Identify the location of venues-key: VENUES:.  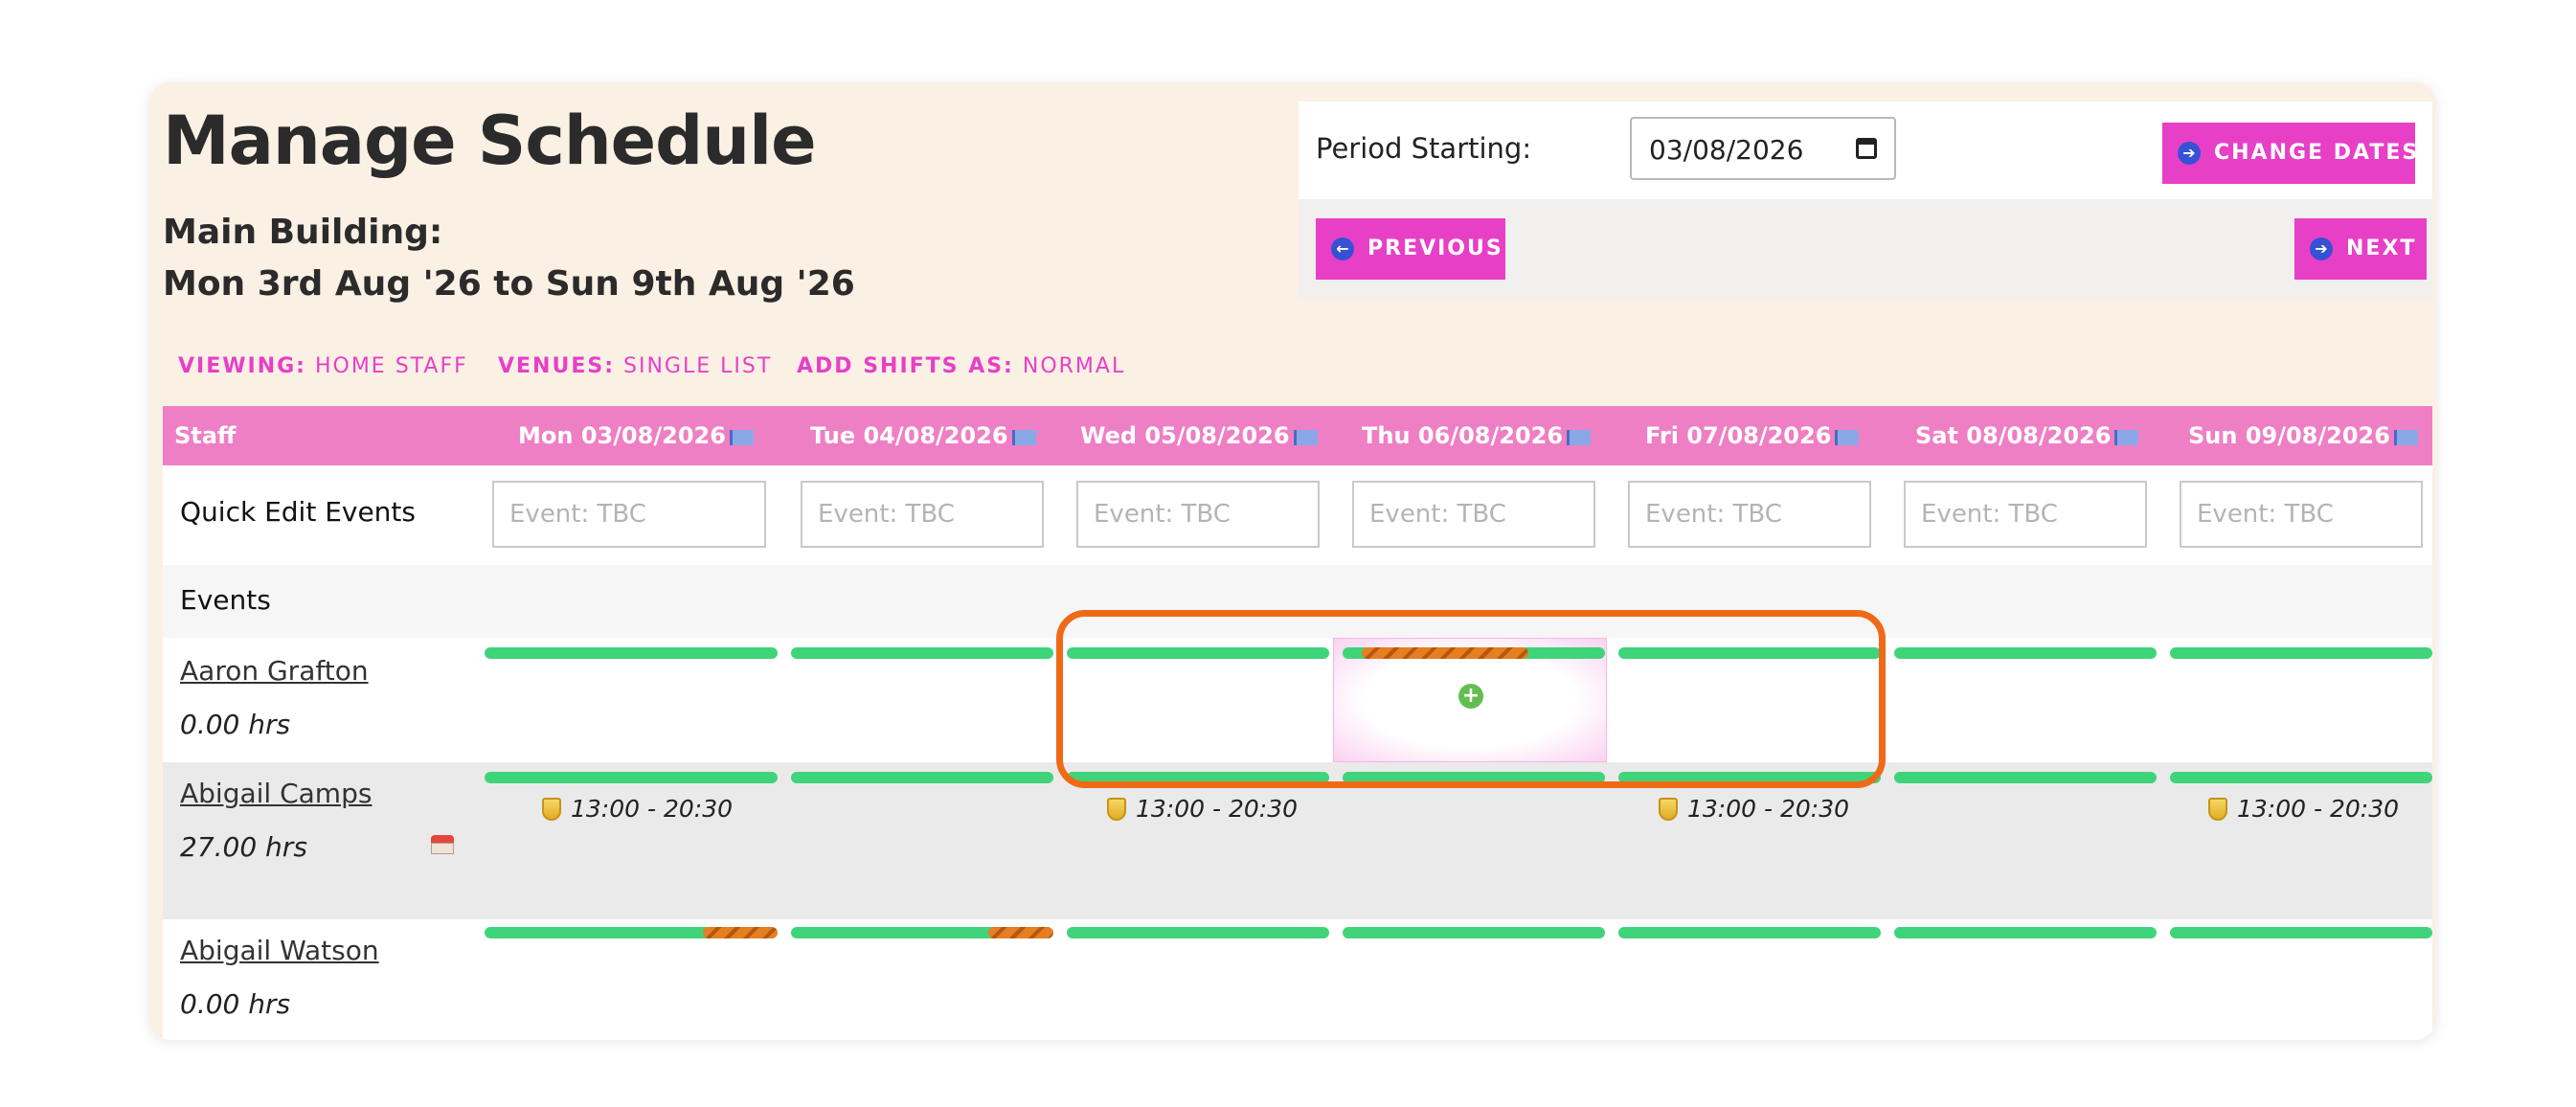
(557, 366).